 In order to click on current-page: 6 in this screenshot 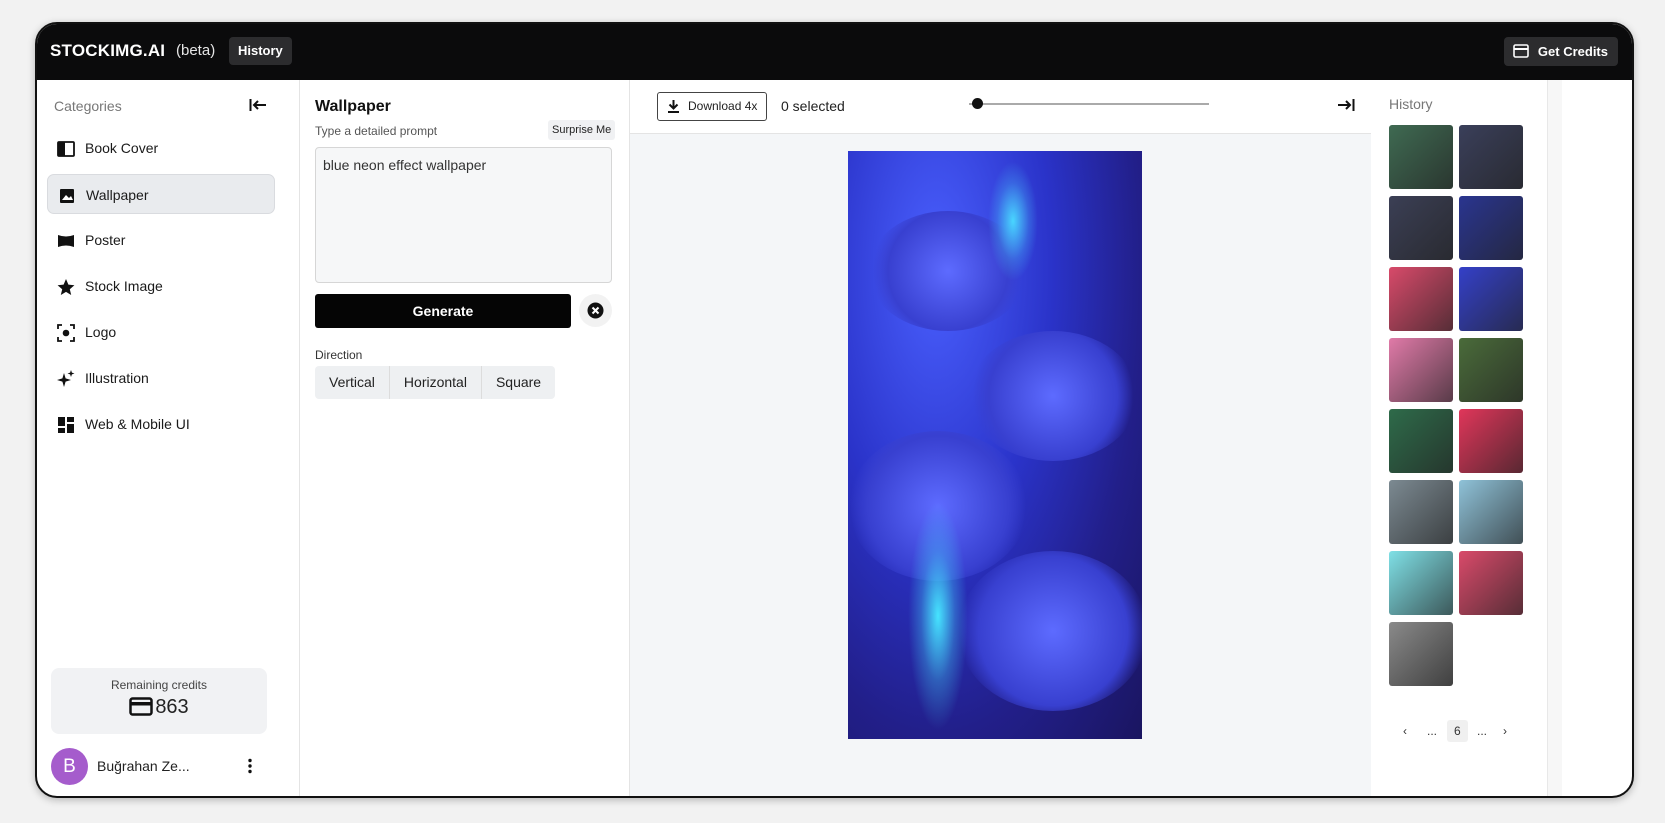, I will do `click(1457, 731)`.